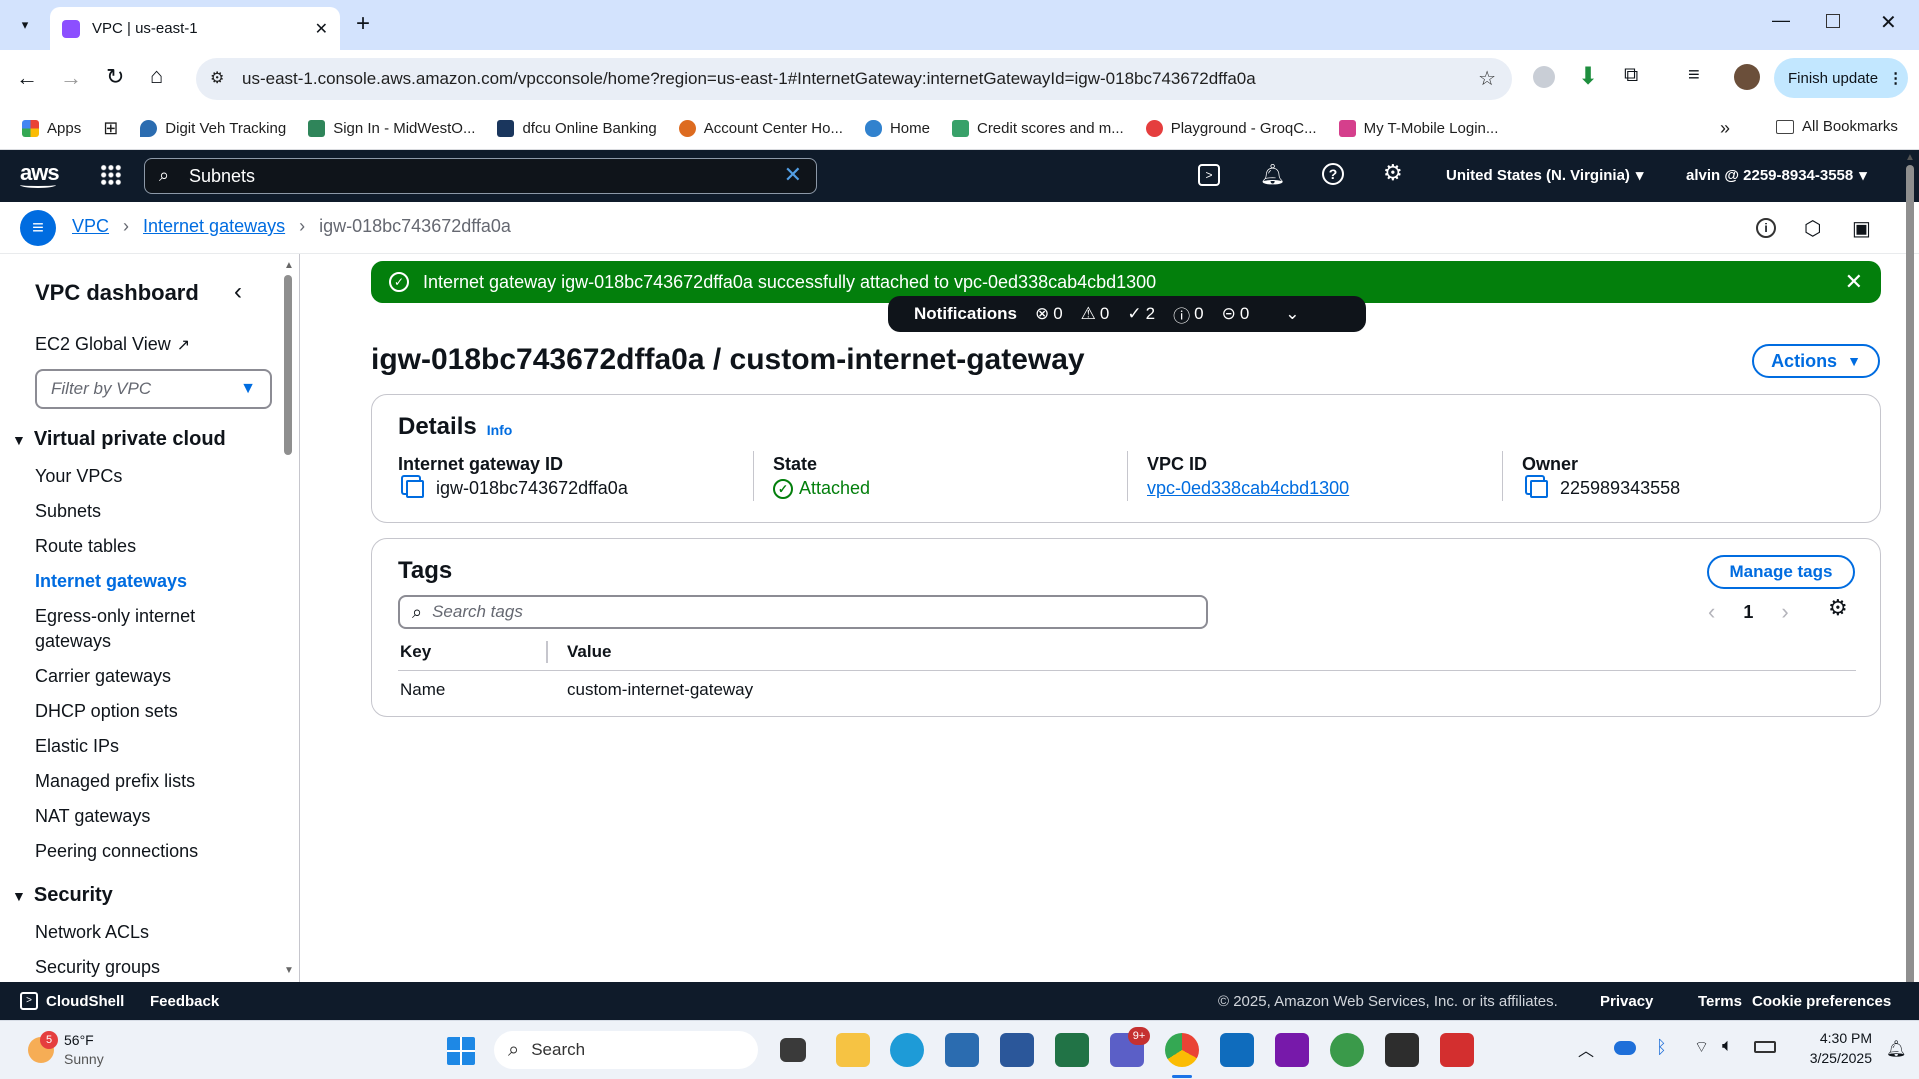  Describe the element at coordinates (1765, 1047) in the screenshot. I see `battery-icon` at that location.